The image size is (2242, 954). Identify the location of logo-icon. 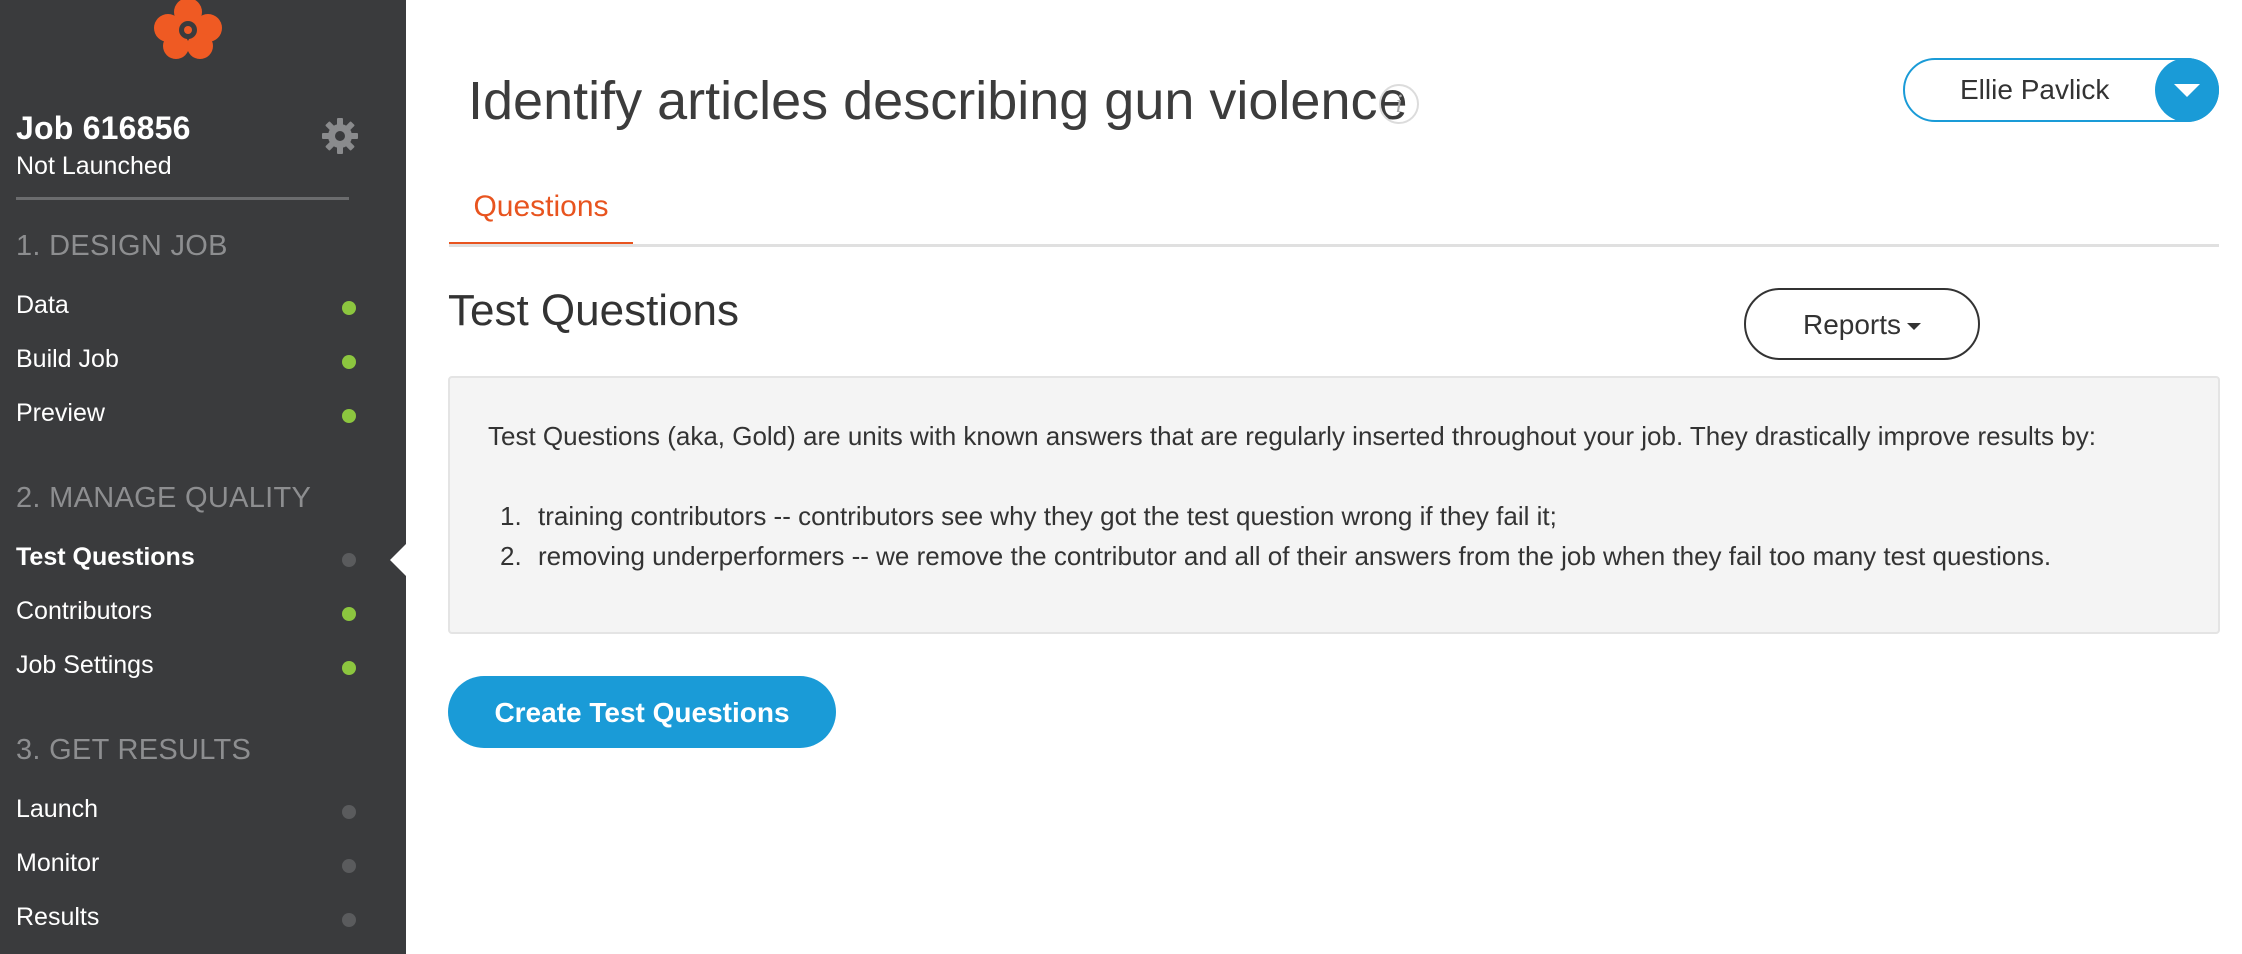
(188, 30).